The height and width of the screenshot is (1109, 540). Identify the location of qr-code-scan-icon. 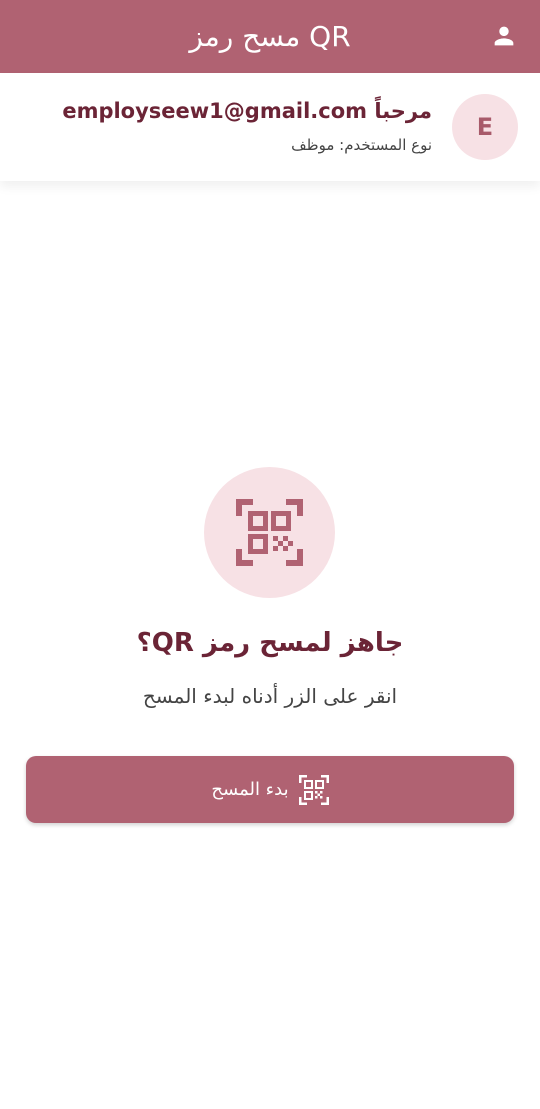
(269, 532).